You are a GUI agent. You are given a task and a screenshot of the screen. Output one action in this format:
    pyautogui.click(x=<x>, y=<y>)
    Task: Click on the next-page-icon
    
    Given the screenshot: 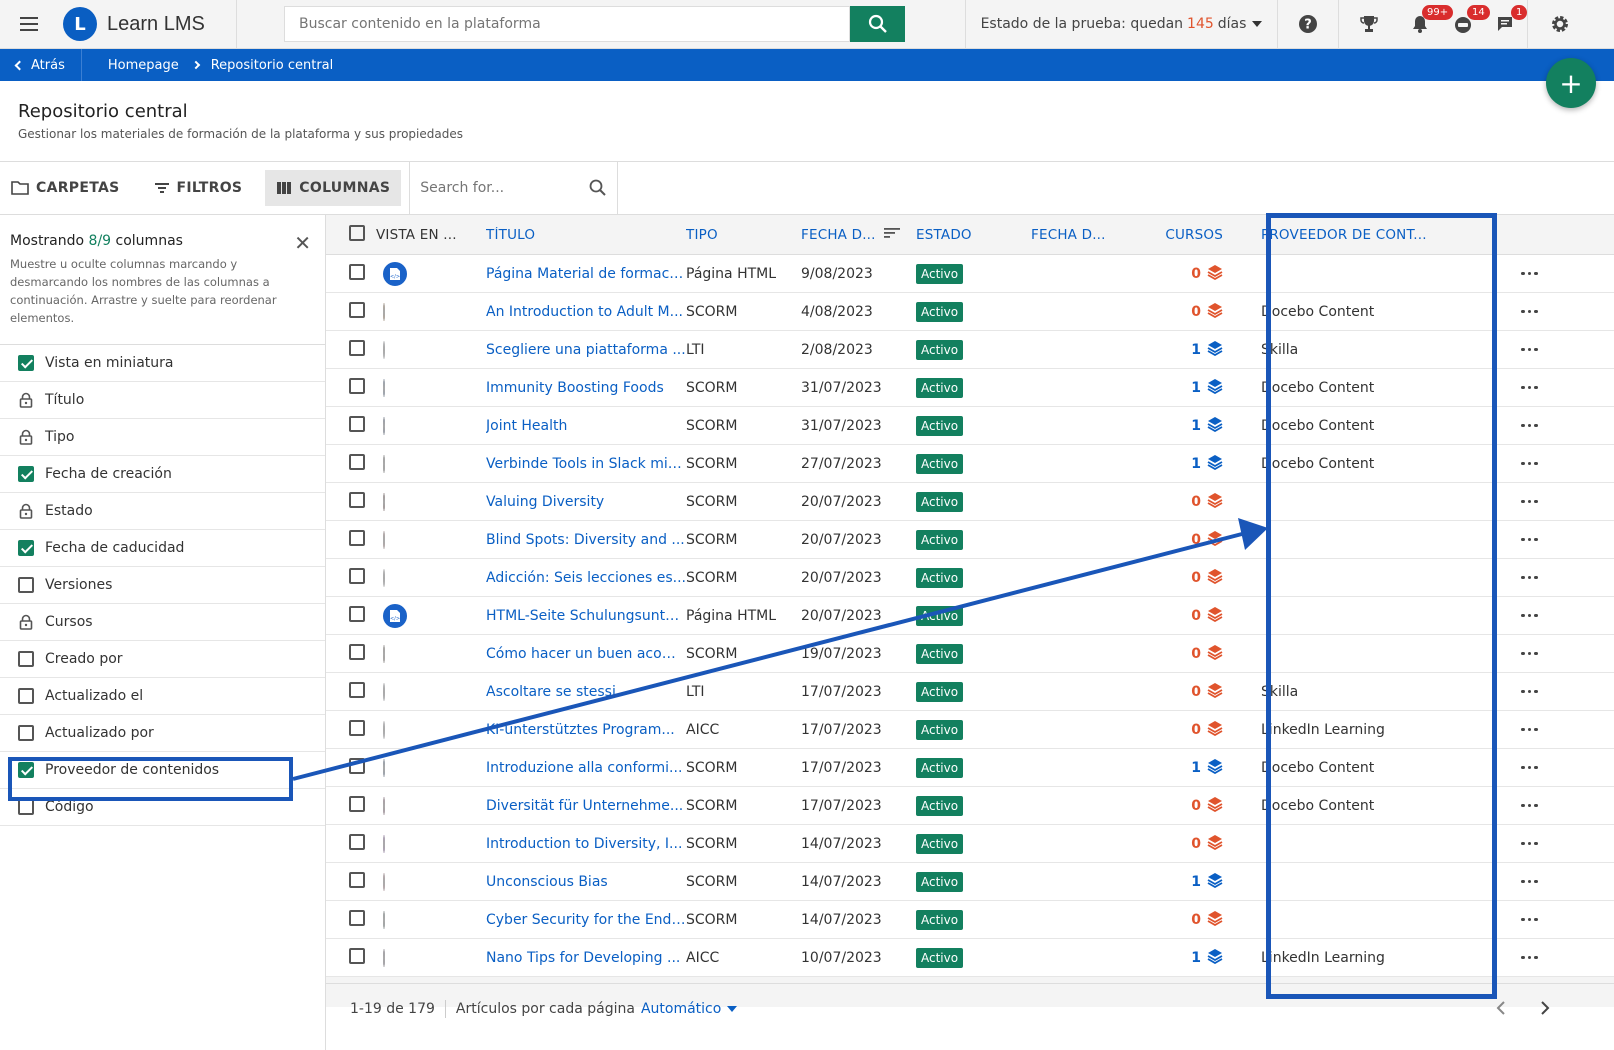 What is the action you would take?
    pyautogui.click(x=1545, y=1010)
    